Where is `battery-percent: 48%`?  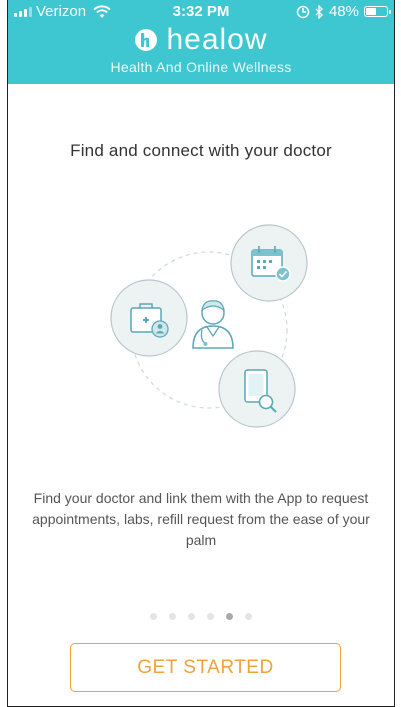
battery-percent: 48% is located at coordinates (343, 11).